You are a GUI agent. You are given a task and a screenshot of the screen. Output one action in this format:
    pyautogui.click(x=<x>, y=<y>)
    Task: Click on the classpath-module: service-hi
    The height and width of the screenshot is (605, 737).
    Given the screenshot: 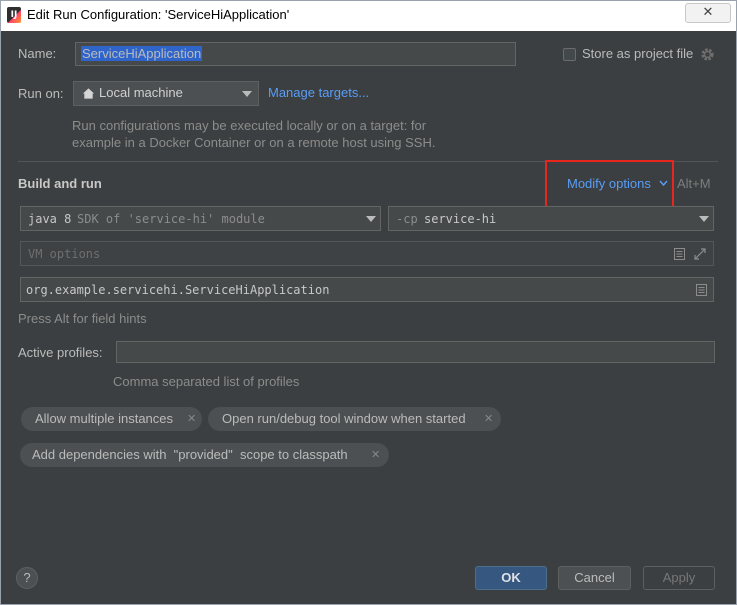 What is the action you would take?
    pyautogui.click(x=460, y=219)
    